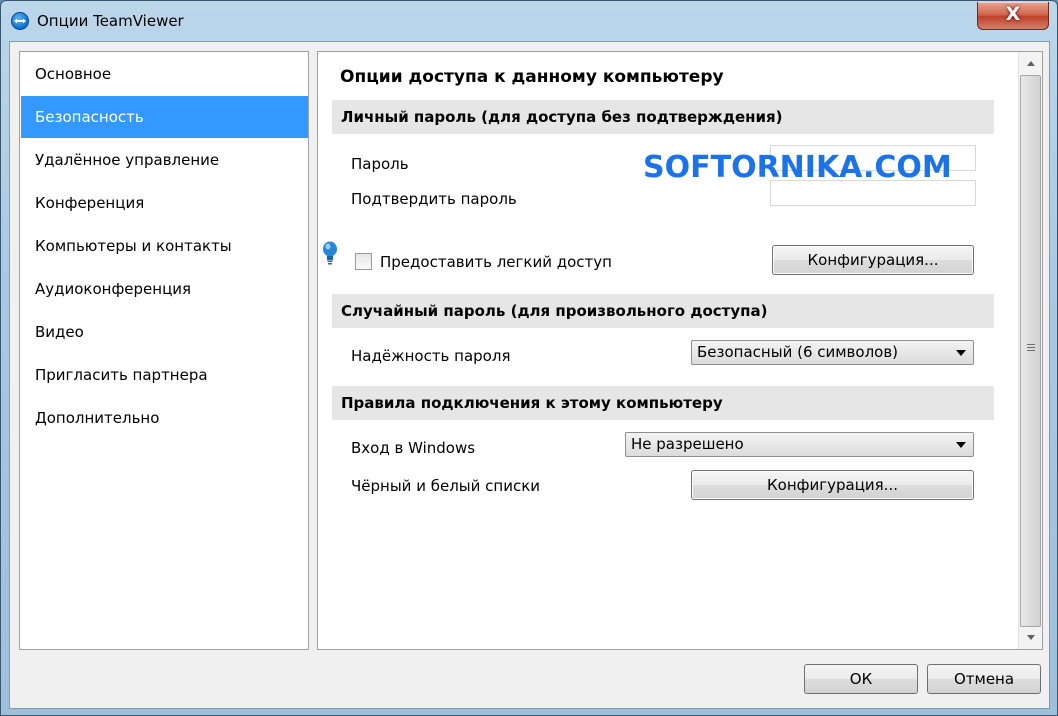 This screenshot has width=1058, height=716. Describe the element at coordinates (984, 679) in the screenshot. I see `cancel-button: Отмена` at that location.